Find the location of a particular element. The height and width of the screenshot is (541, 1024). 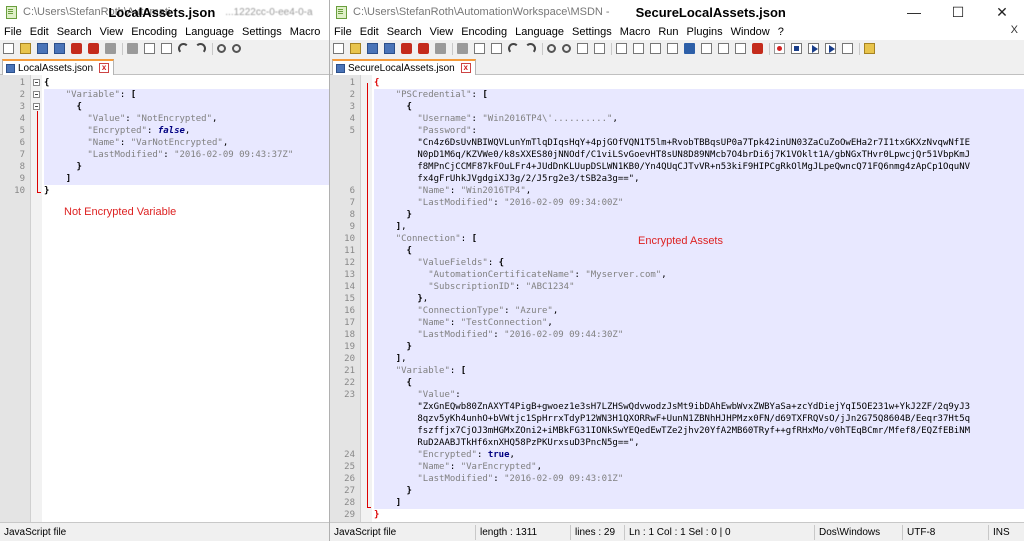

menu-help: ? is located at coordinates (784, 32).